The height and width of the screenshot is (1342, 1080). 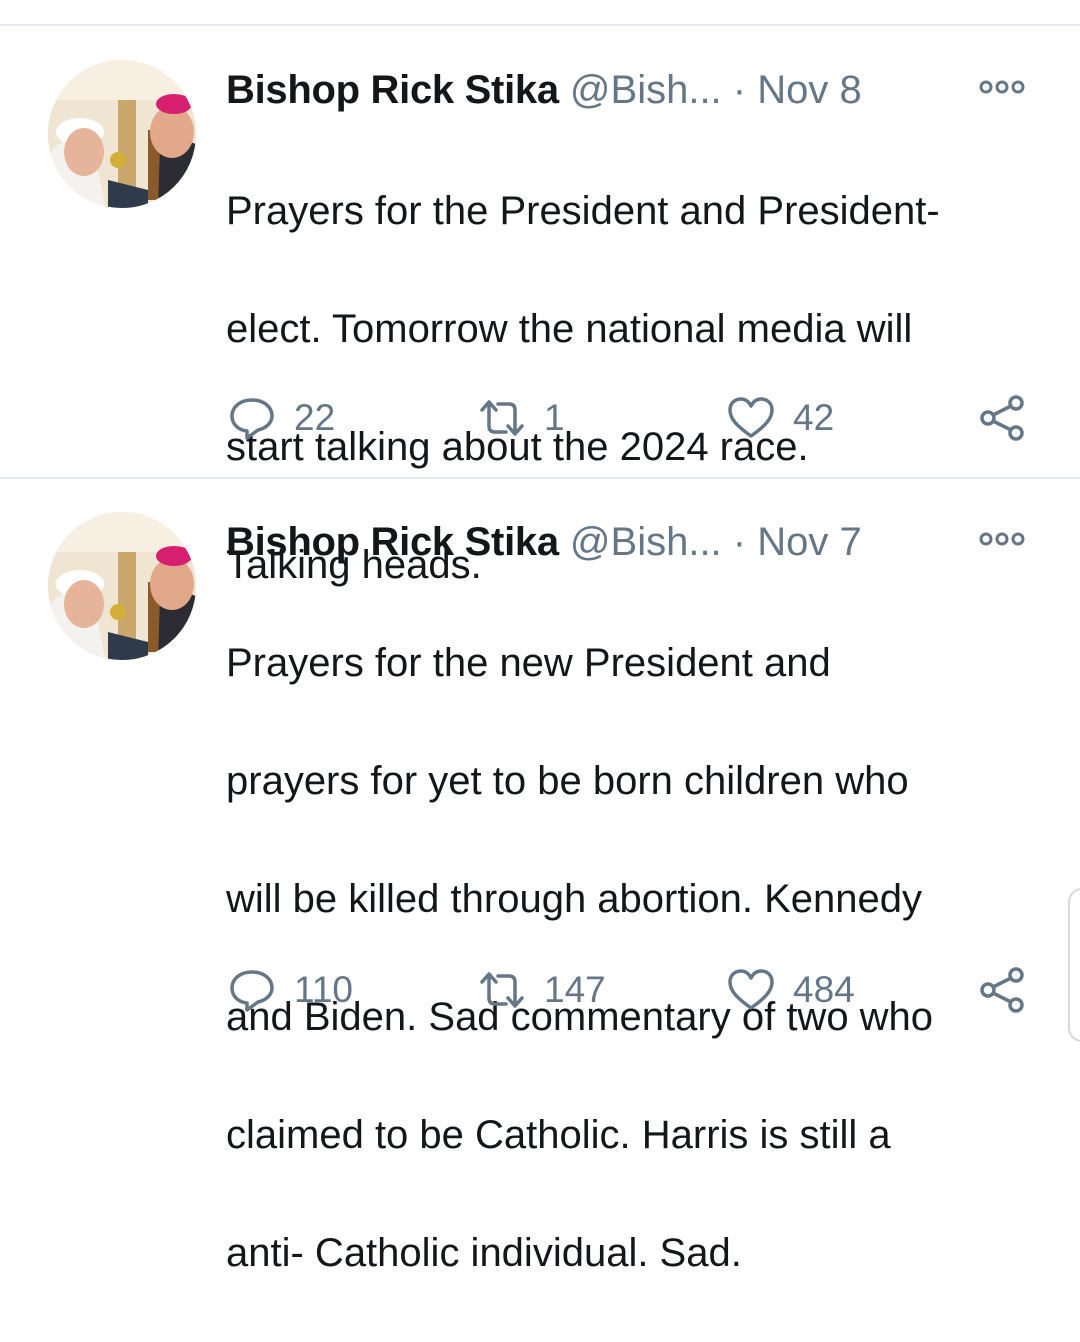 I want to click on tweet-actions: 110 147 484, so click(x=540, y=990).